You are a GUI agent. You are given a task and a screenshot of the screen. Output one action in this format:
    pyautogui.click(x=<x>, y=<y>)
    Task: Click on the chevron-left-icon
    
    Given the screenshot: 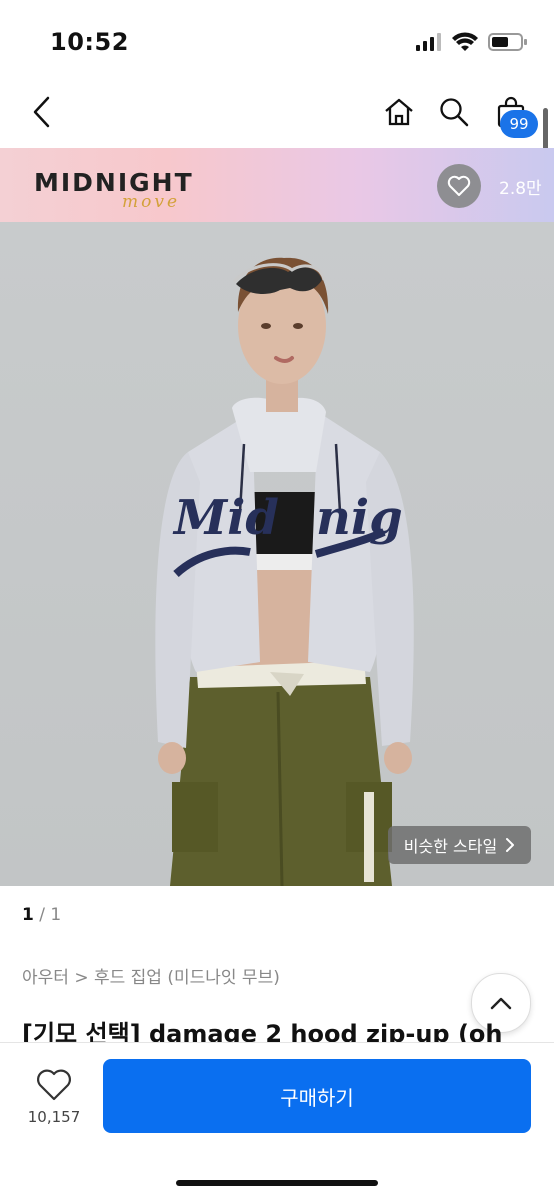 What is the action you would take?
    pyautogui.click(x=41, y=112)
    